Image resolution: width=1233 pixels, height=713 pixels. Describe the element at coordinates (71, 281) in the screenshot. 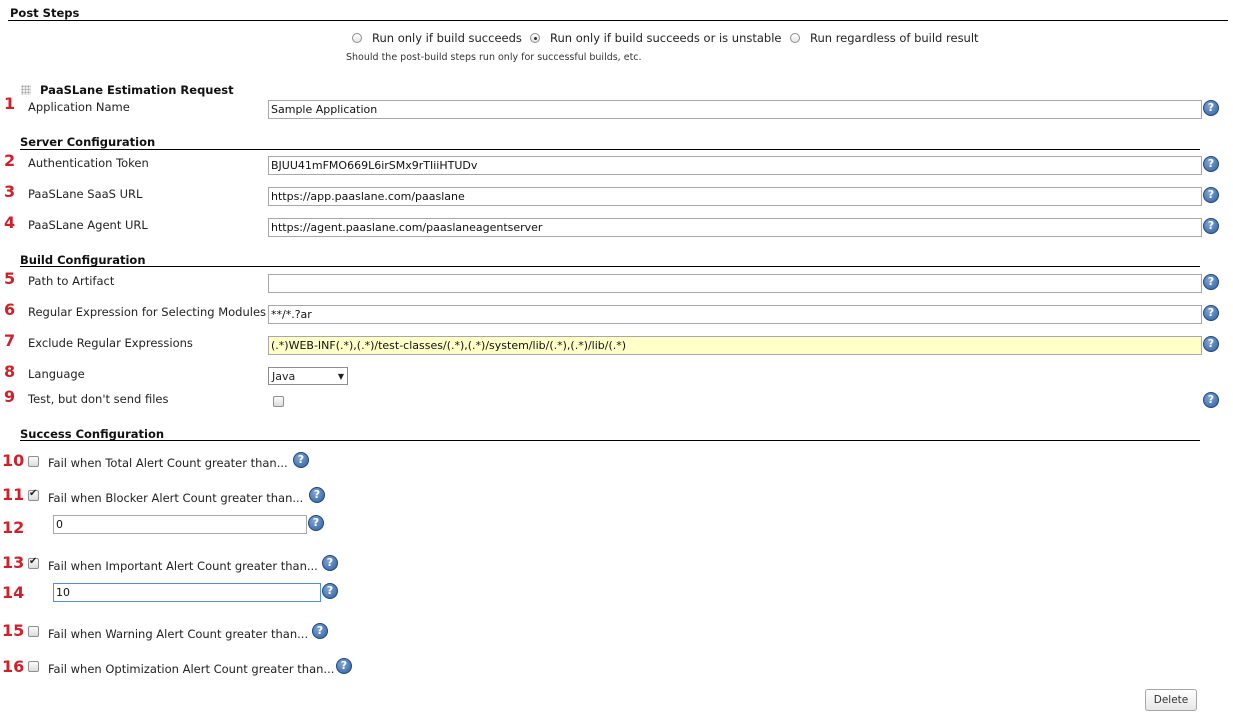

I see `artifact-path-label: Path to Artifact` at that location.